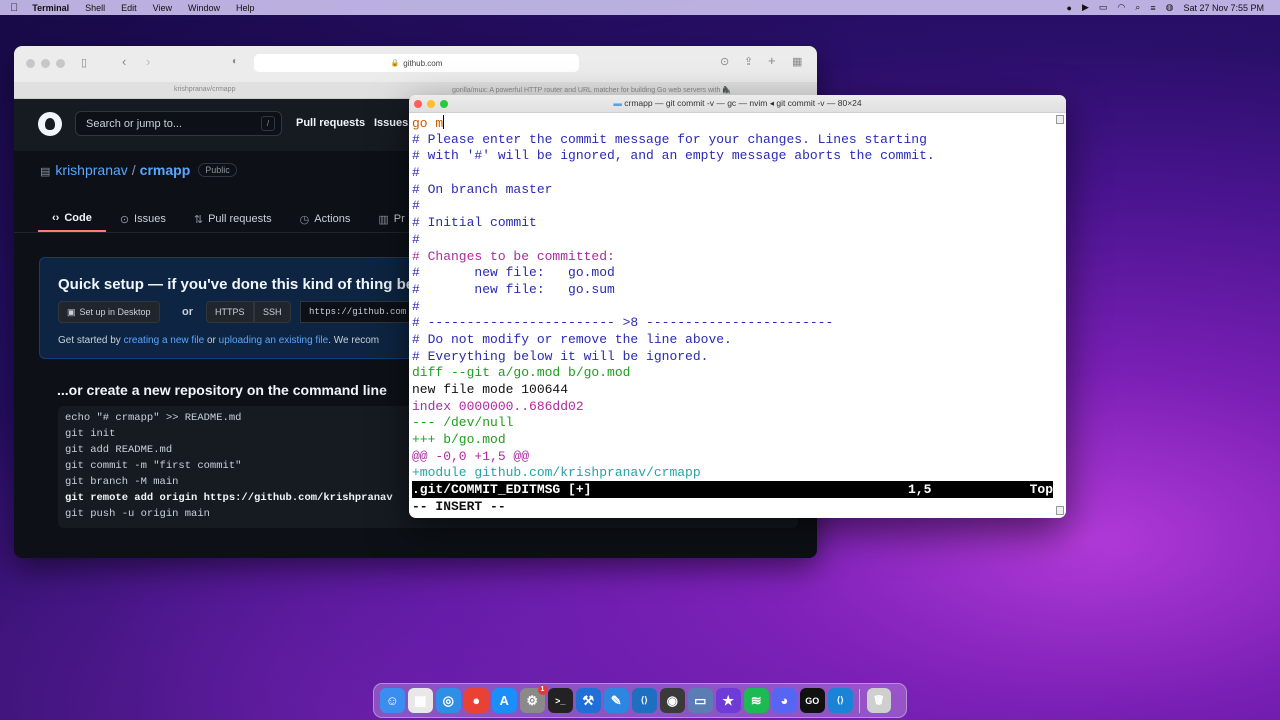 This screenshot has height=720, width=1280. I want to click on dock-glyph: GO, so click(812, 700).